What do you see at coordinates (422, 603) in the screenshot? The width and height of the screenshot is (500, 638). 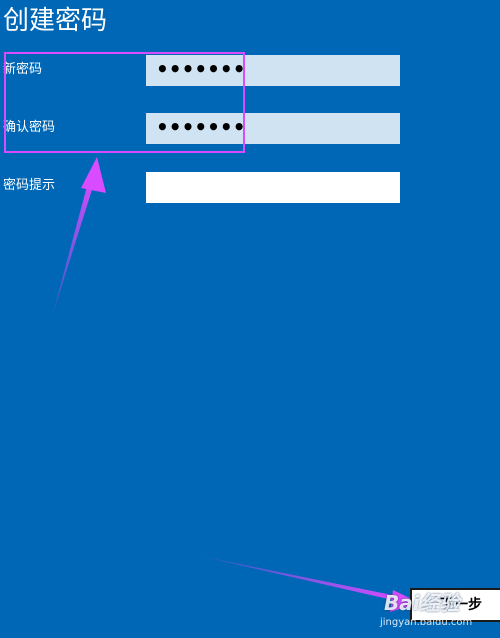 I see `baidu-watermark-logo: Bai经验` at bounding box center [422, 603].